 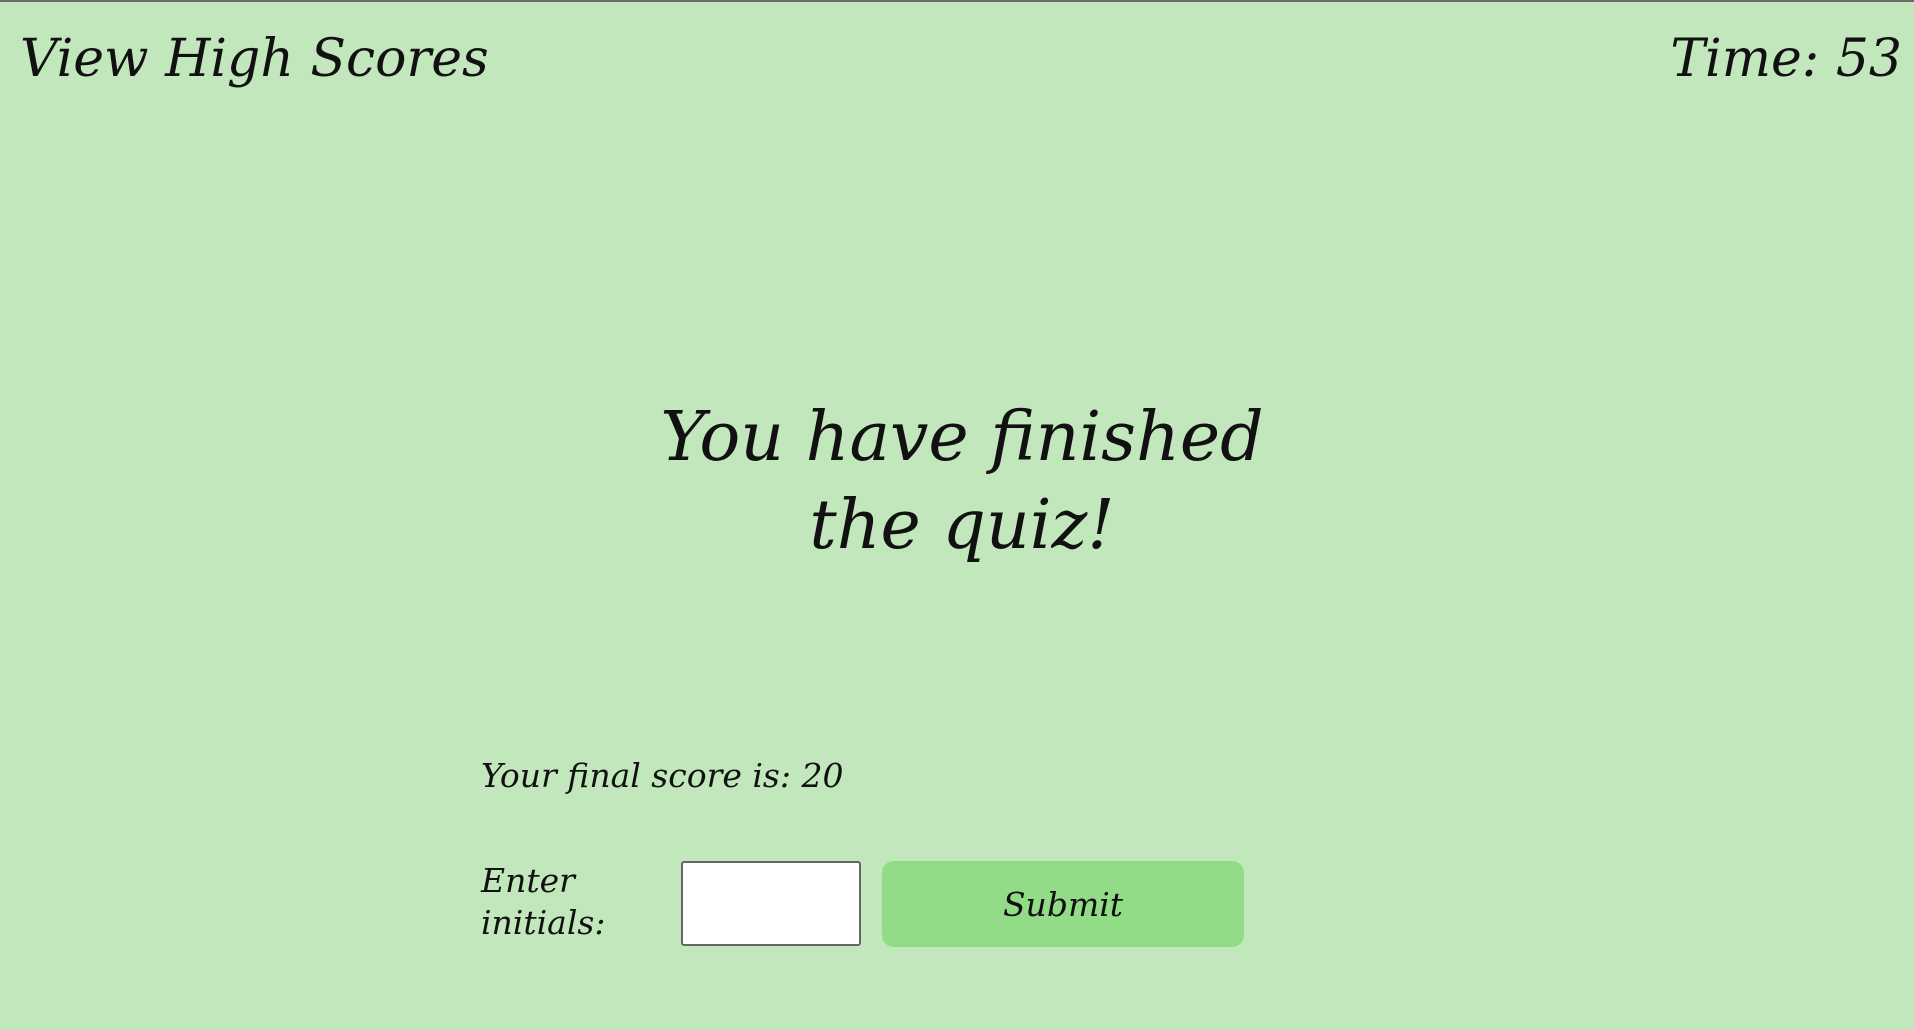 What do you see at coordinates (962, 481) in the screenshot?
I see `quiz-finished-title: You have finished the quiz!` at bounding box center [962, 481].